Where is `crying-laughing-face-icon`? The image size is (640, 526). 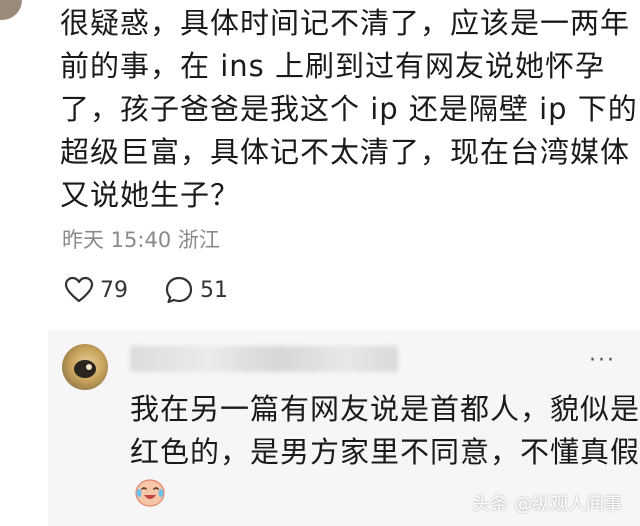 crying-laughing-face-icon is located at coordinates (150, 492).